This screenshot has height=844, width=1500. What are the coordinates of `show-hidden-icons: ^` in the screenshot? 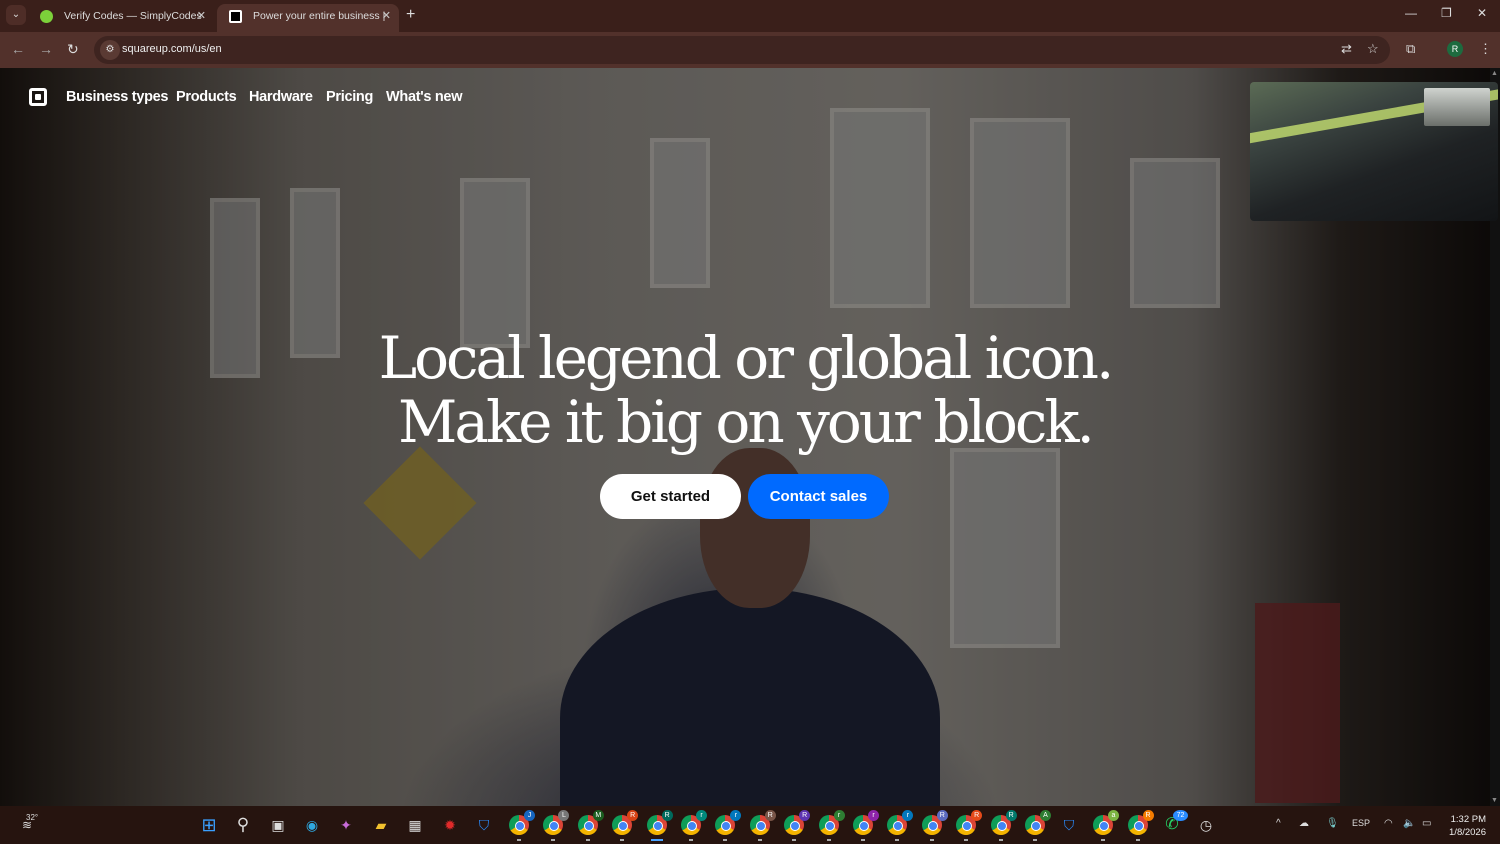 It's located at (1278, 823).